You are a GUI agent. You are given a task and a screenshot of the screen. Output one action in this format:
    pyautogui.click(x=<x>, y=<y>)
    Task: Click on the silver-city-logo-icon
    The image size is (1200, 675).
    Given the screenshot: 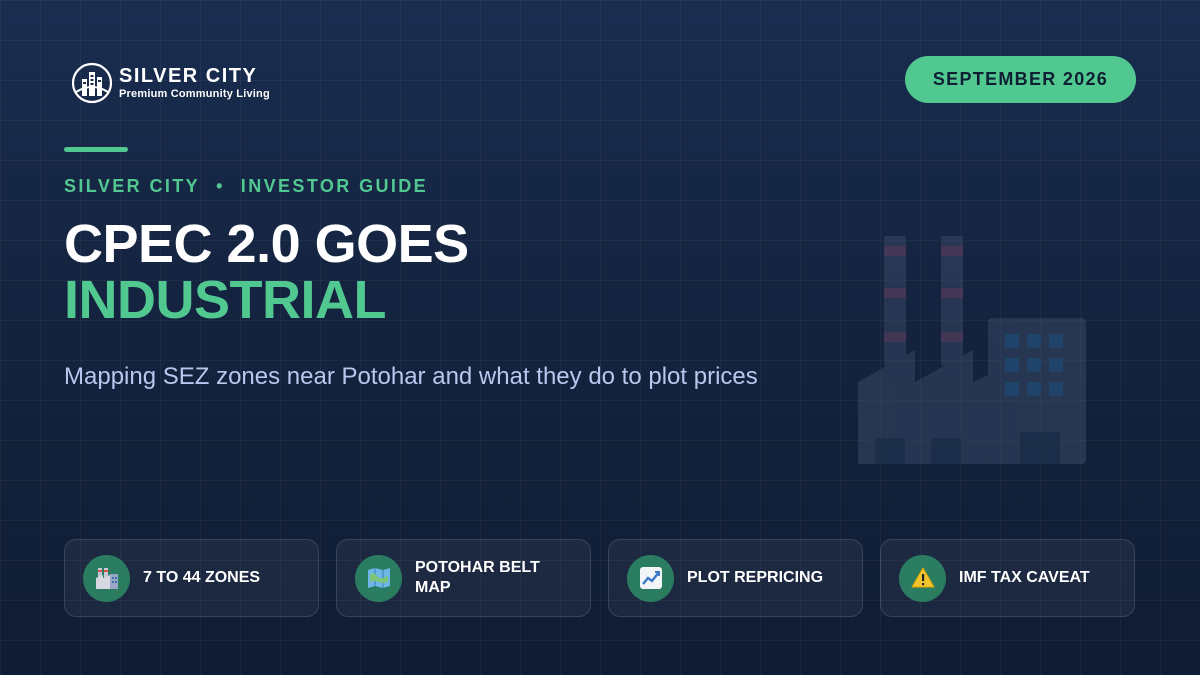 What is the action you would take?
    pyautogui.click(x=92, y=83)
    